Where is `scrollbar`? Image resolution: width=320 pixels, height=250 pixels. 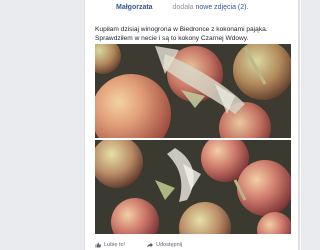
scrollbar is located at coordinates (299, 125).